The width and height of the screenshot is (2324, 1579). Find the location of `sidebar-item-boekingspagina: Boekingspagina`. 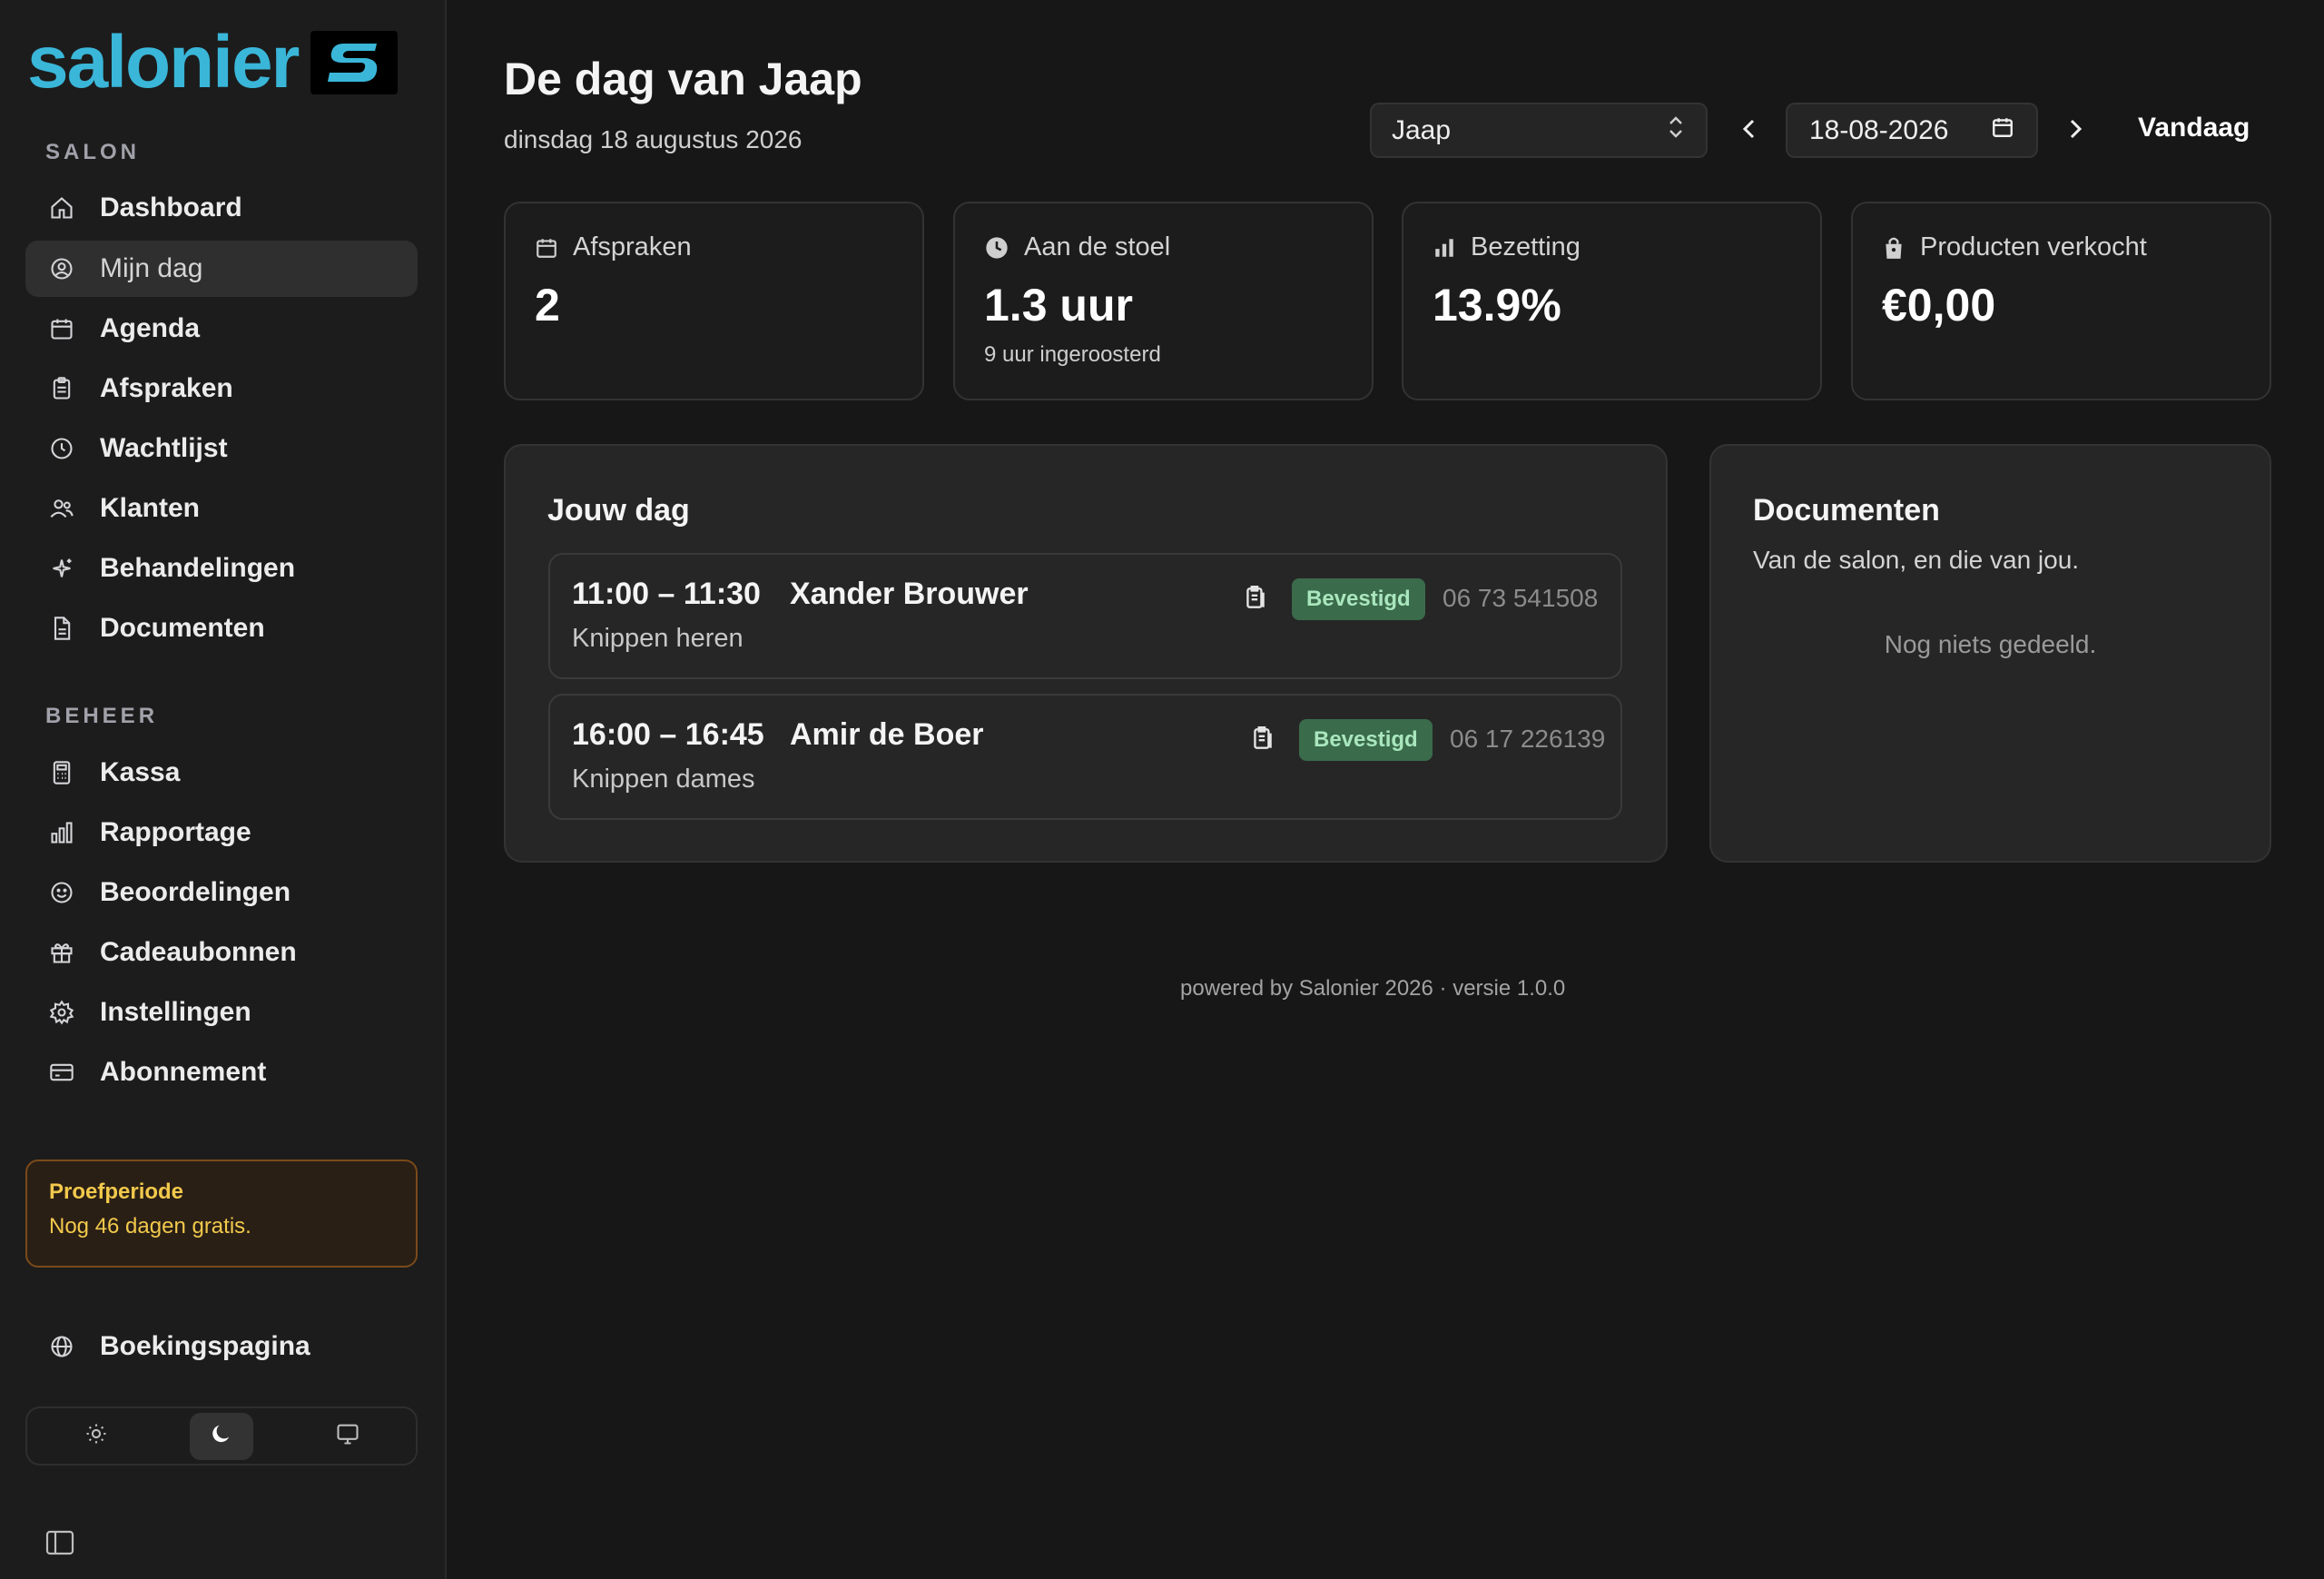

sidebar-item-boekingspagina: Boekingspagina is located at coordinates (221, 1346).